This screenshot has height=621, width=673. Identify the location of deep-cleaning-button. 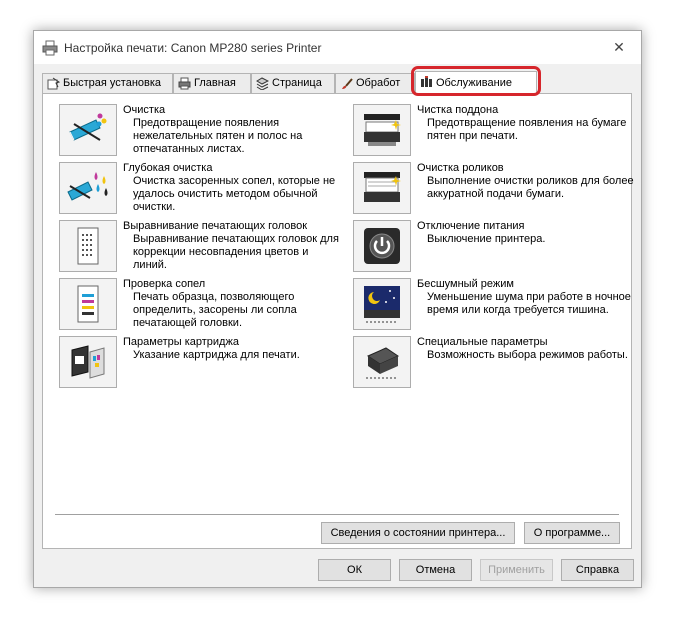
(88, 188).